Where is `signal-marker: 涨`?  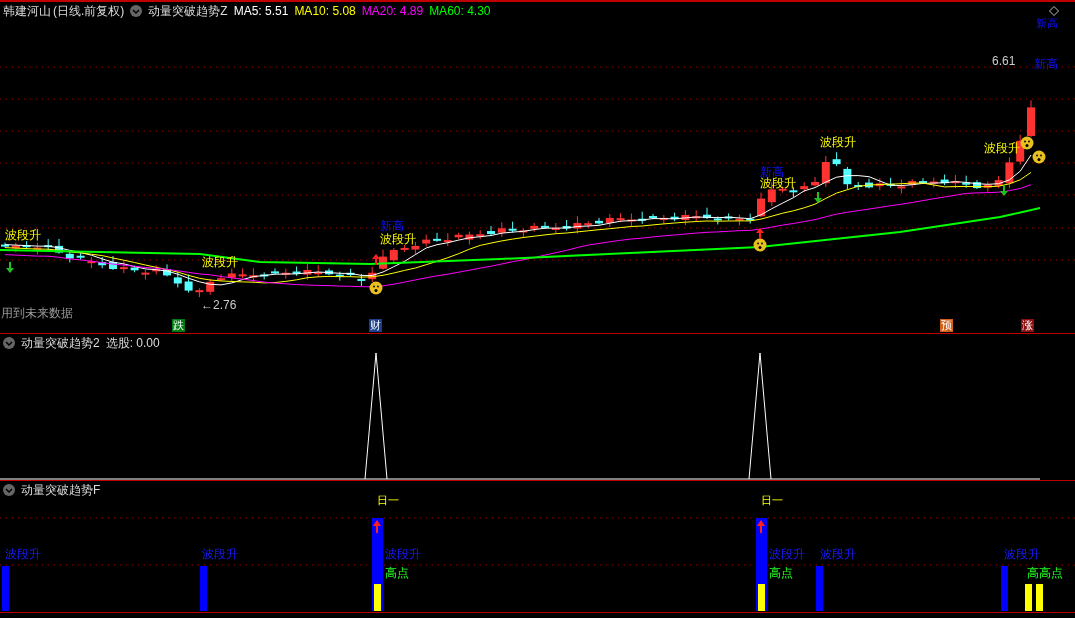 signal-marker: 涨 is located at coordinates (1027, 325).